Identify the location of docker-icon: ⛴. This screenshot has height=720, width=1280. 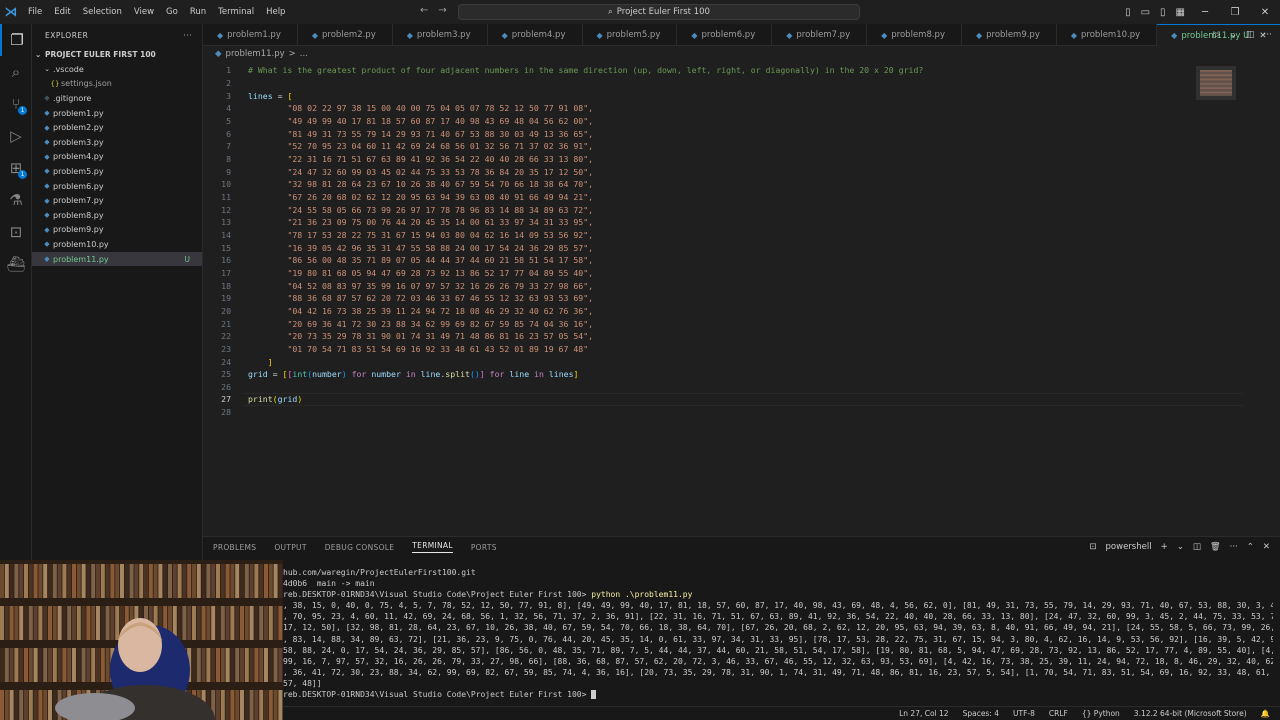
(16, 264).